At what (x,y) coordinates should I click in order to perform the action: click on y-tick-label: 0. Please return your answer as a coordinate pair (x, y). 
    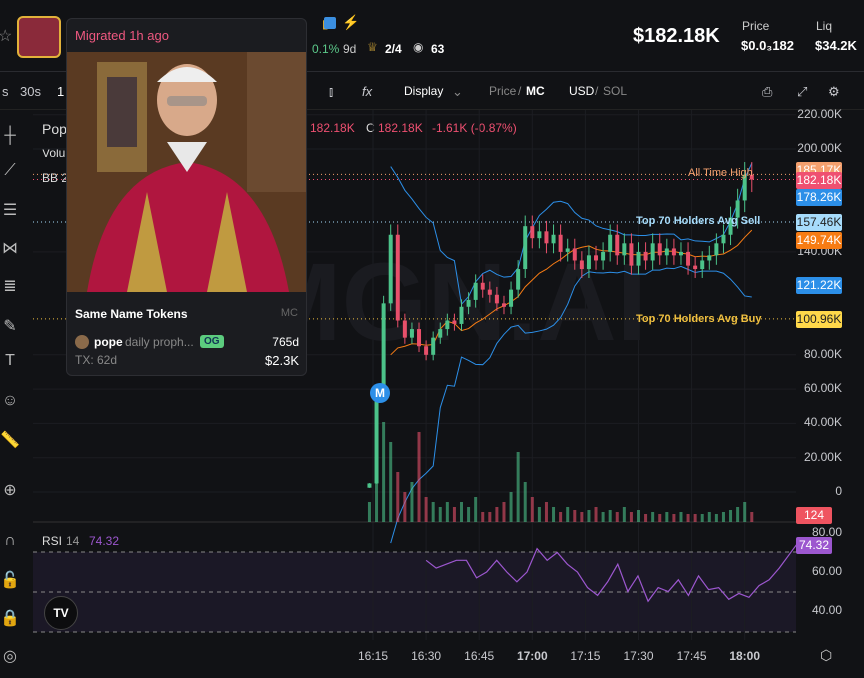
    Looking at the image, I should click on (838, 491).